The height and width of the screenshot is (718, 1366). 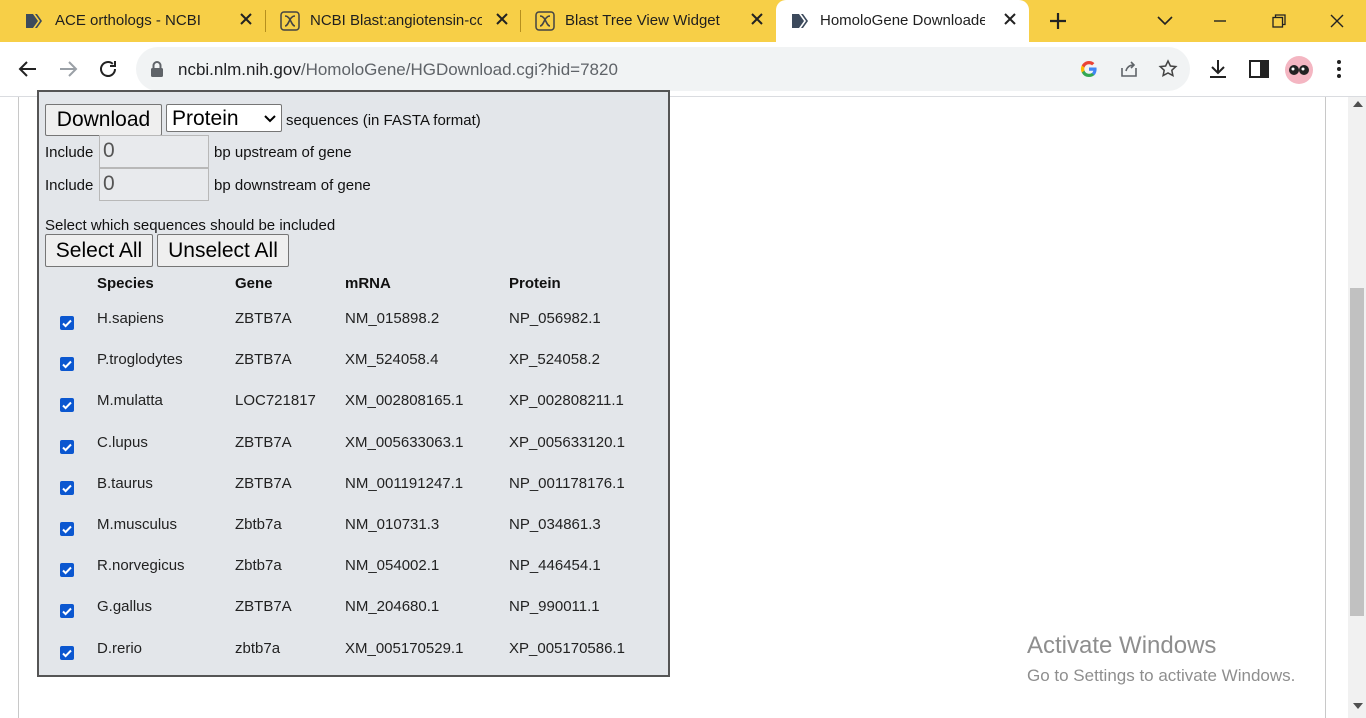 What do you see at coordinates (108, 69) in the screenshot?
I see `reload-icon` at bounding box center [108, 69].